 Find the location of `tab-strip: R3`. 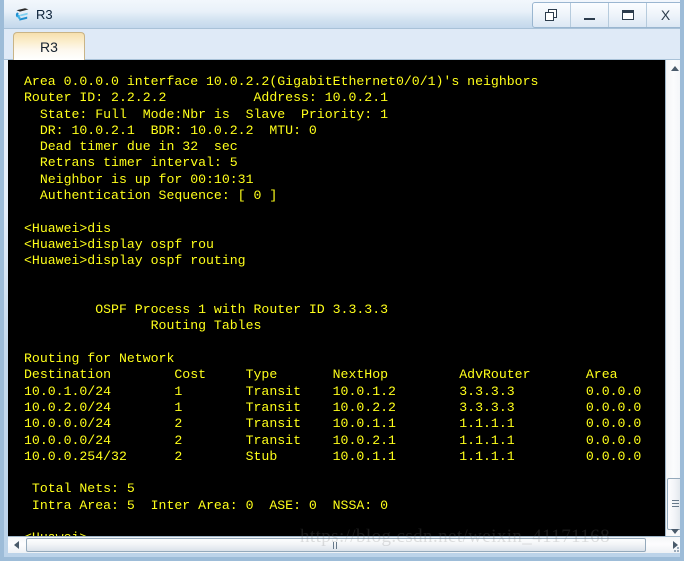

tab-strip: R3 is located at coordinates (342, 44).